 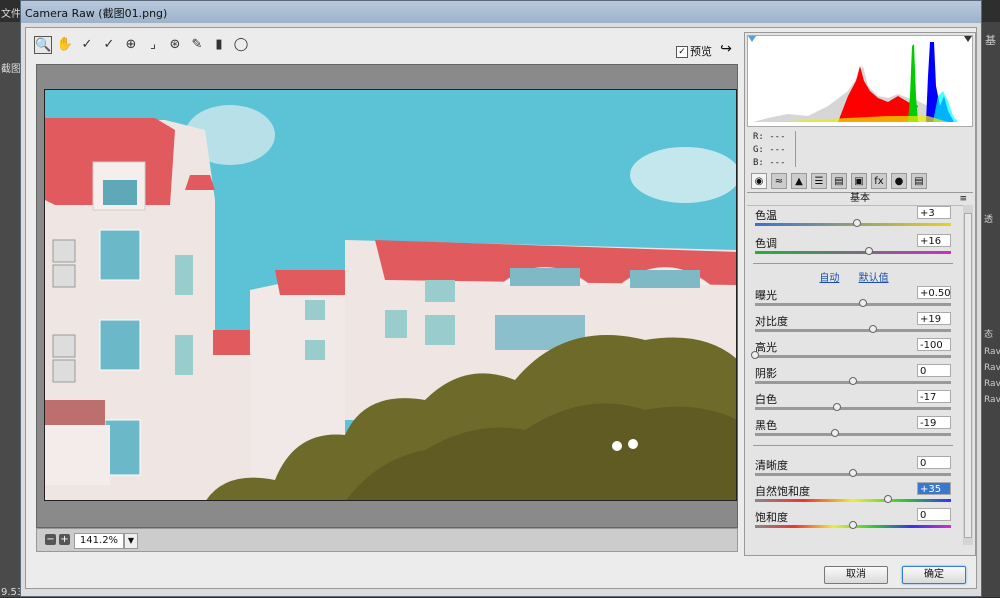 I want to click on default-link: 默认值, so click(x=874, y=278).